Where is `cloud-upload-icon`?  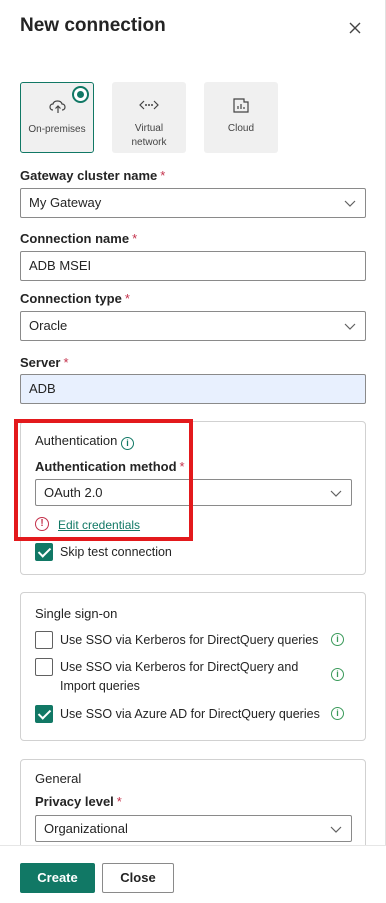
cloud-upload-icon is located at coordinates (58, 106).